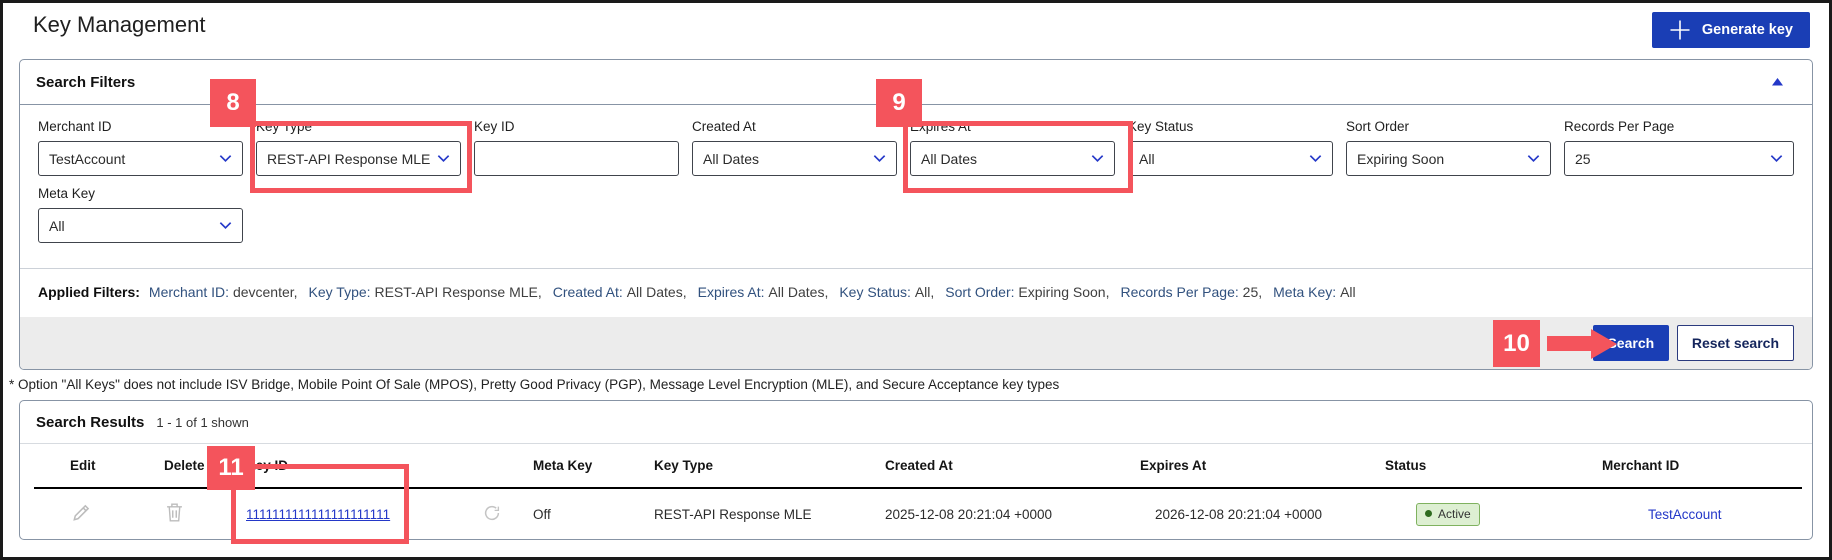 Image resolution: width=1832 pixels, height=560 pixels. Describe the element at coordinates (231, 468) in the screenshot. I see `callout-11: 11` at that location.